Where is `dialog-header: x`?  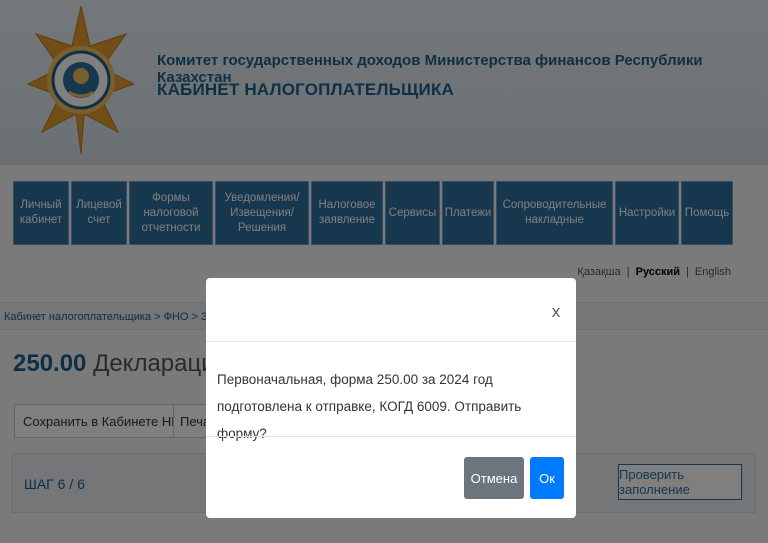
dialog-header: x is located at coordinates (391, 310).